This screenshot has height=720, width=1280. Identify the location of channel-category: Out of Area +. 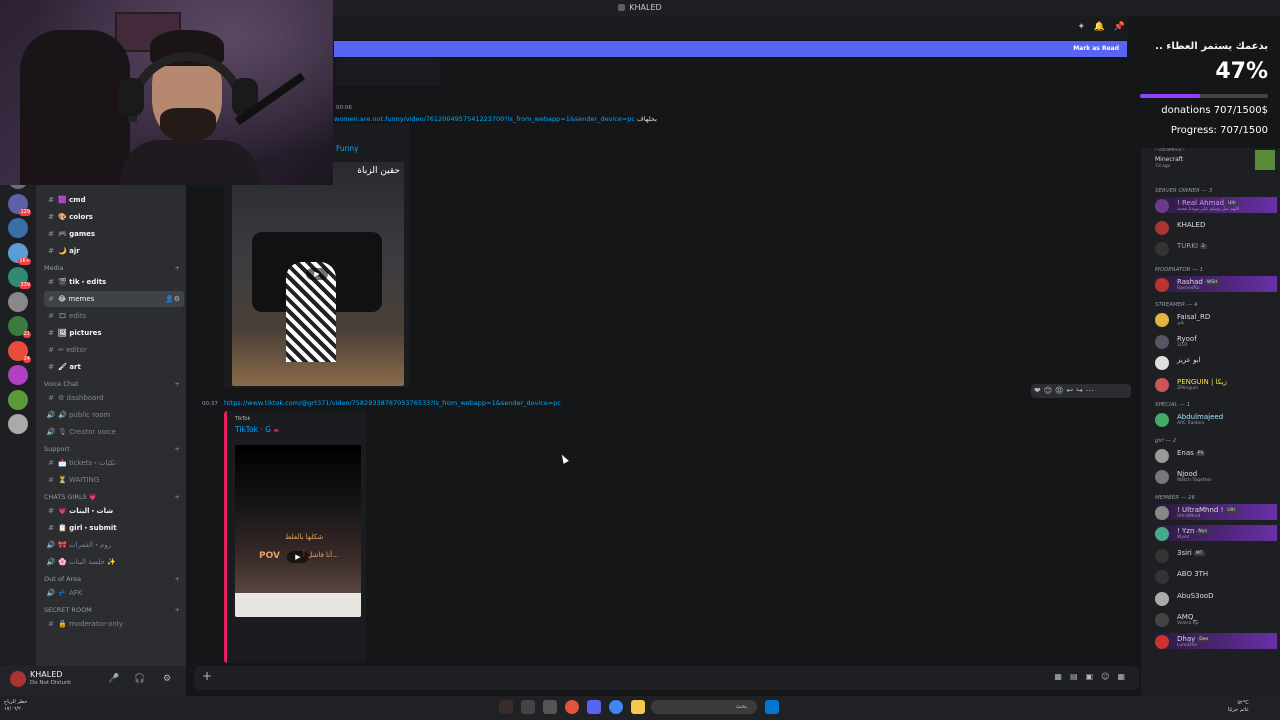
(114, 579).